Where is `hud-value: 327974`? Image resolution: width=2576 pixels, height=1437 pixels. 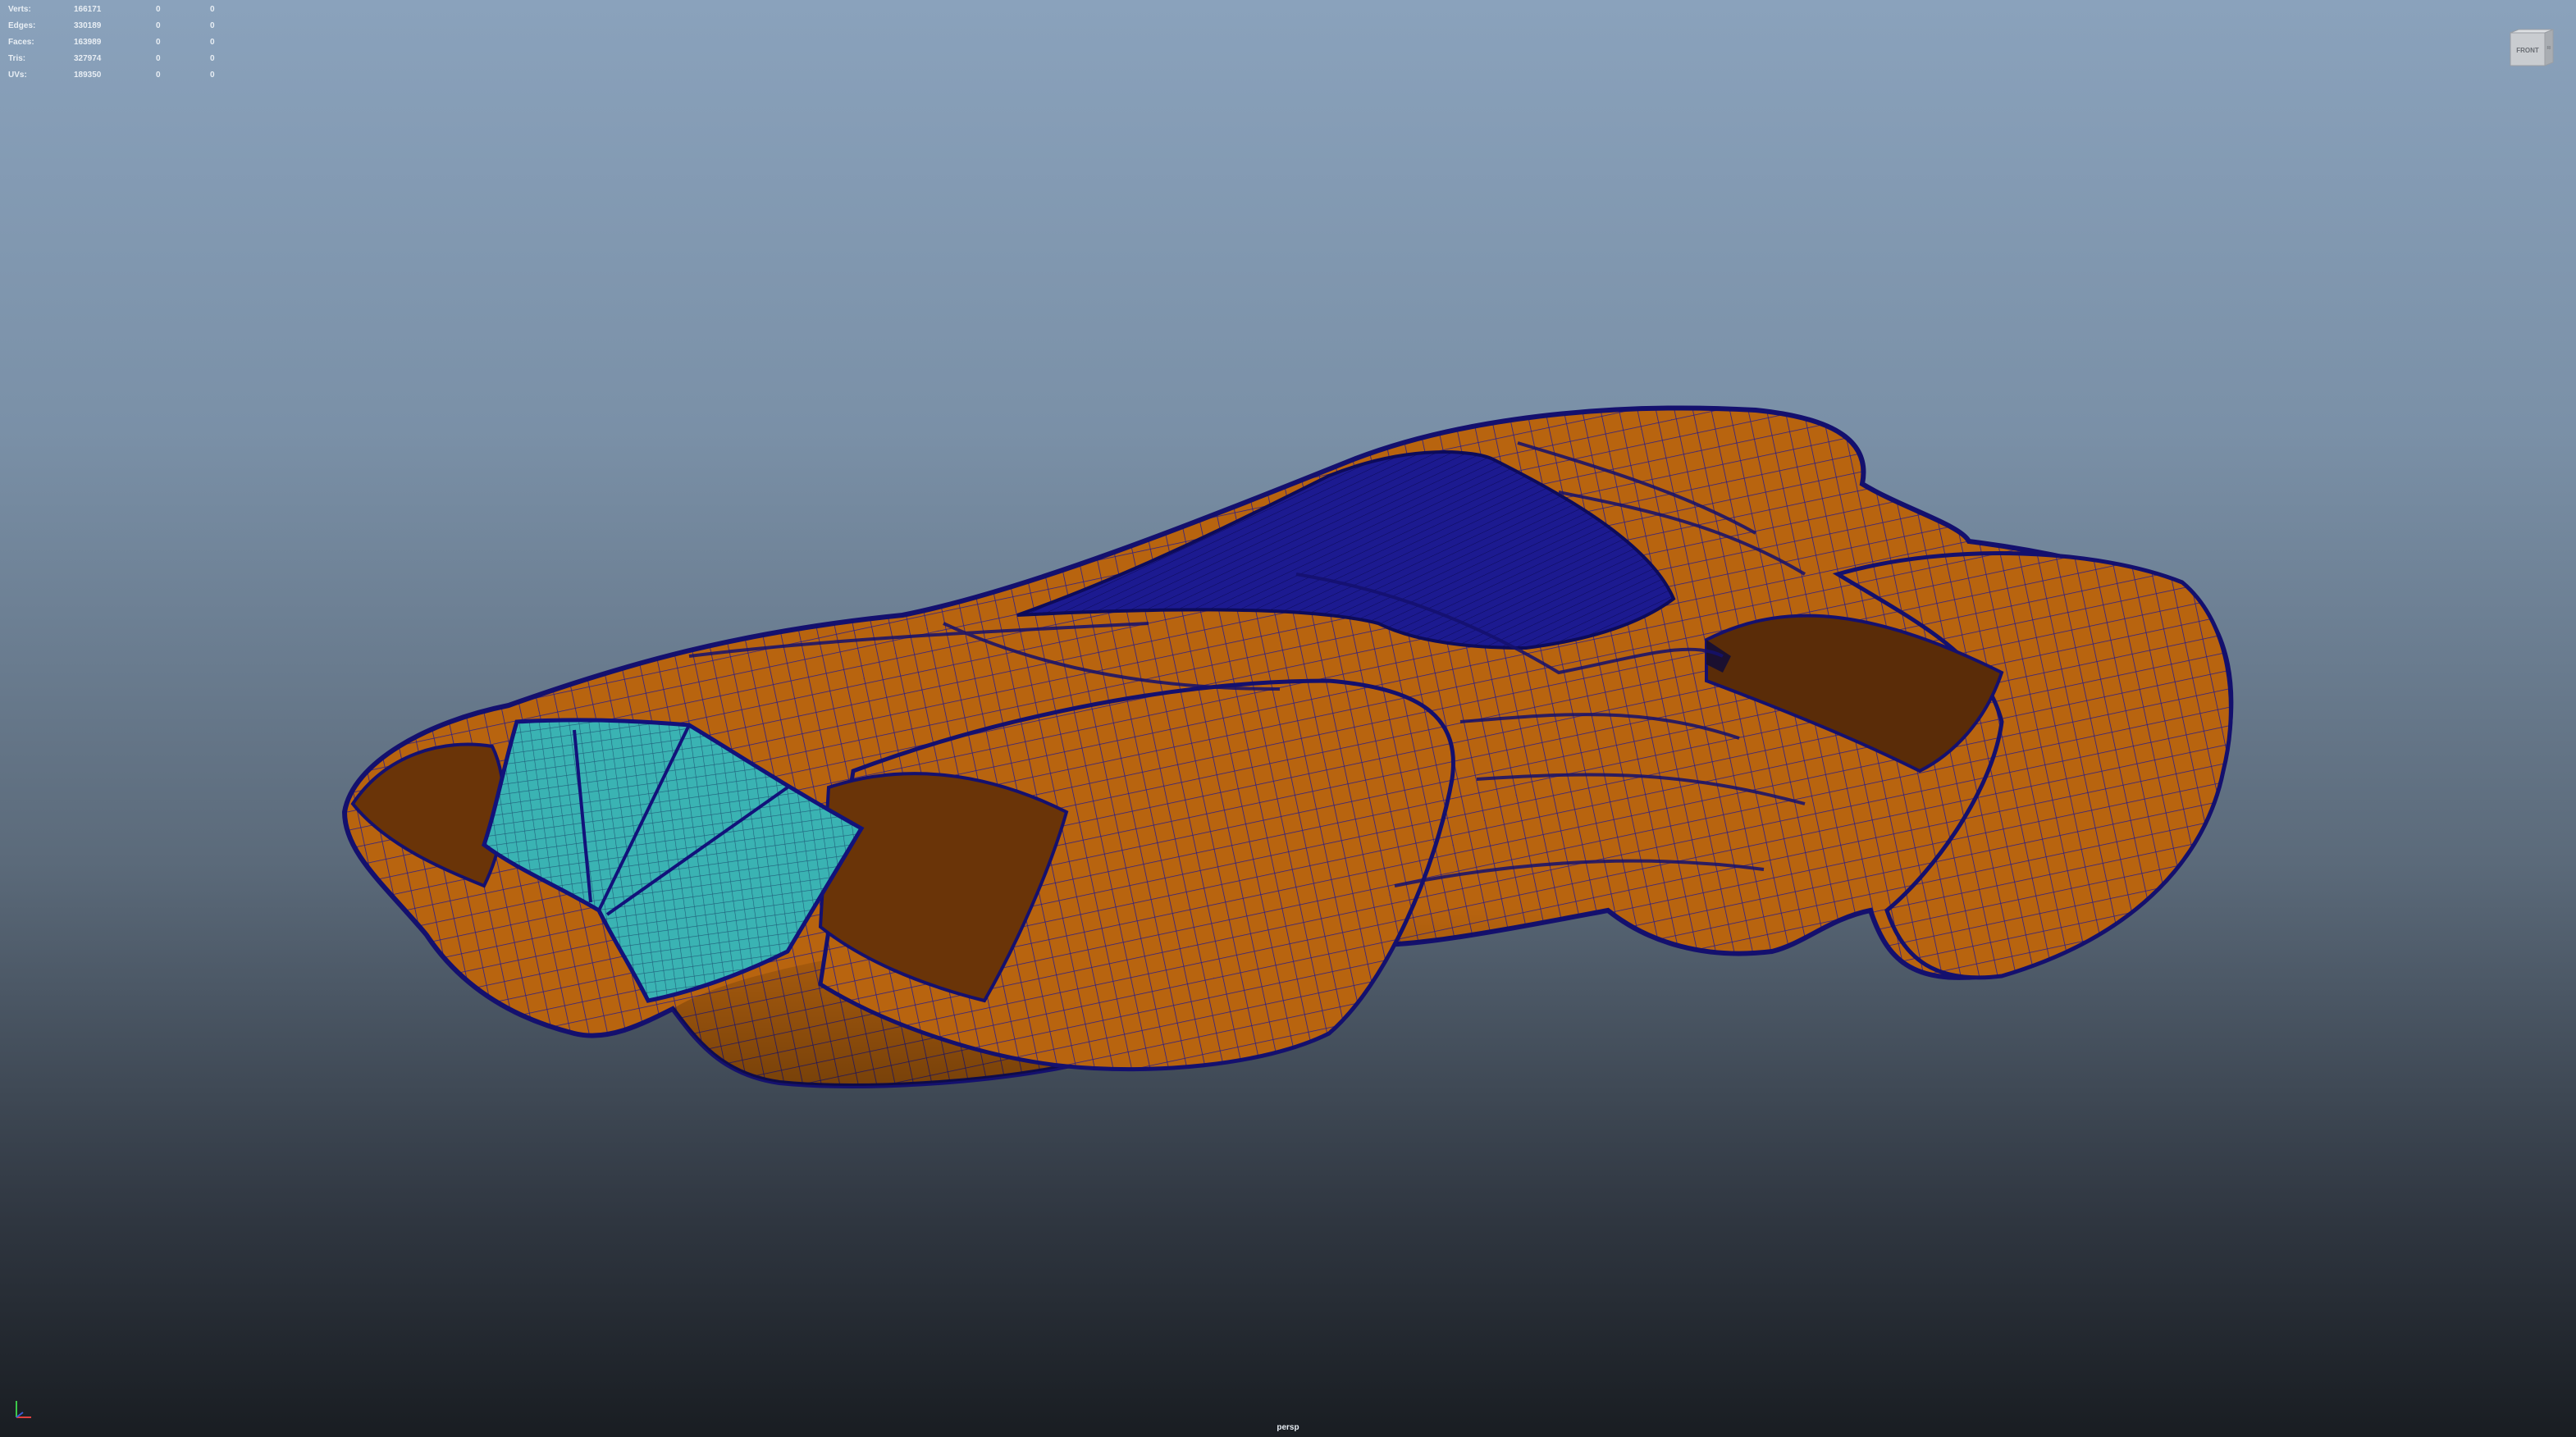
hud-value: 327974 is located at coordinates (88, 58).